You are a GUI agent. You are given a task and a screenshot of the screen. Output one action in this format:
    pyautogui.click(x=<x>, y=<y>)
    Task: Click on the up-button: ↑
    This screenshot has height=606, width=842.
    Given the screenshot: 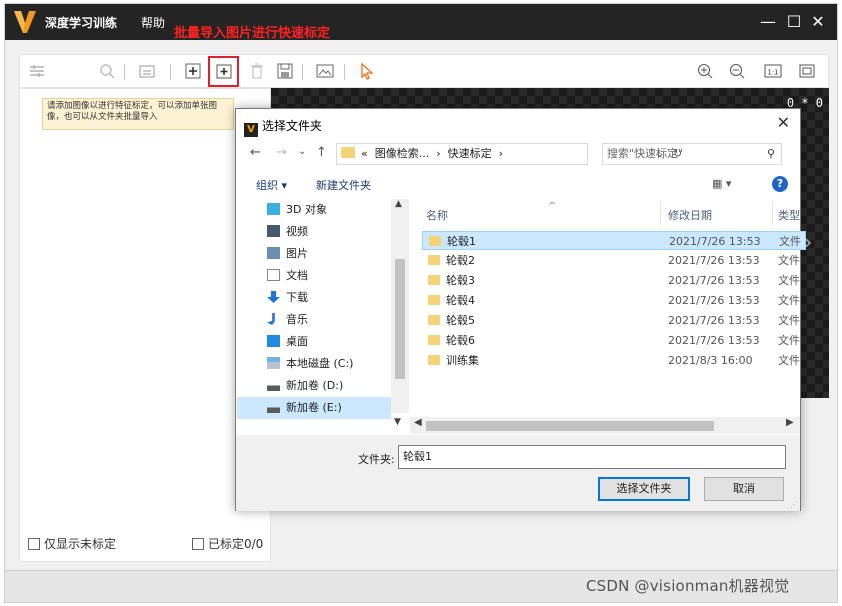 What is the action you would take?
    pyautogui.click(x=321, y=152)
    